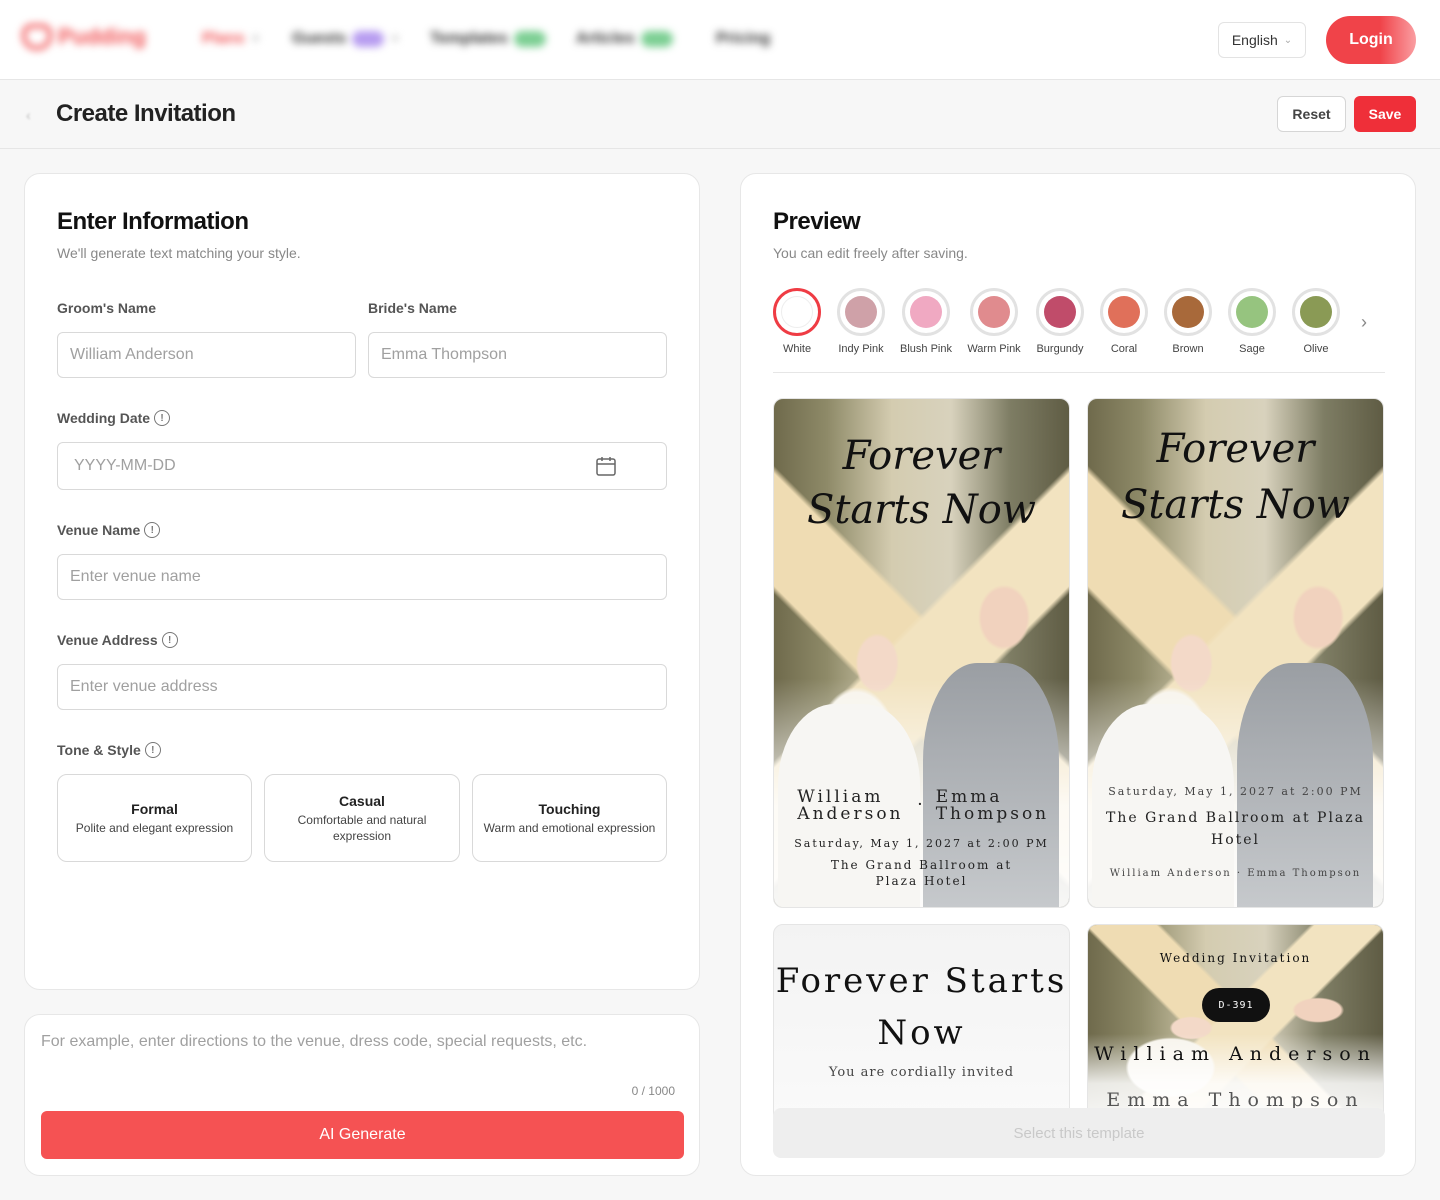  I want to click on swatch-label: Burgundy, so click(1060, 349).